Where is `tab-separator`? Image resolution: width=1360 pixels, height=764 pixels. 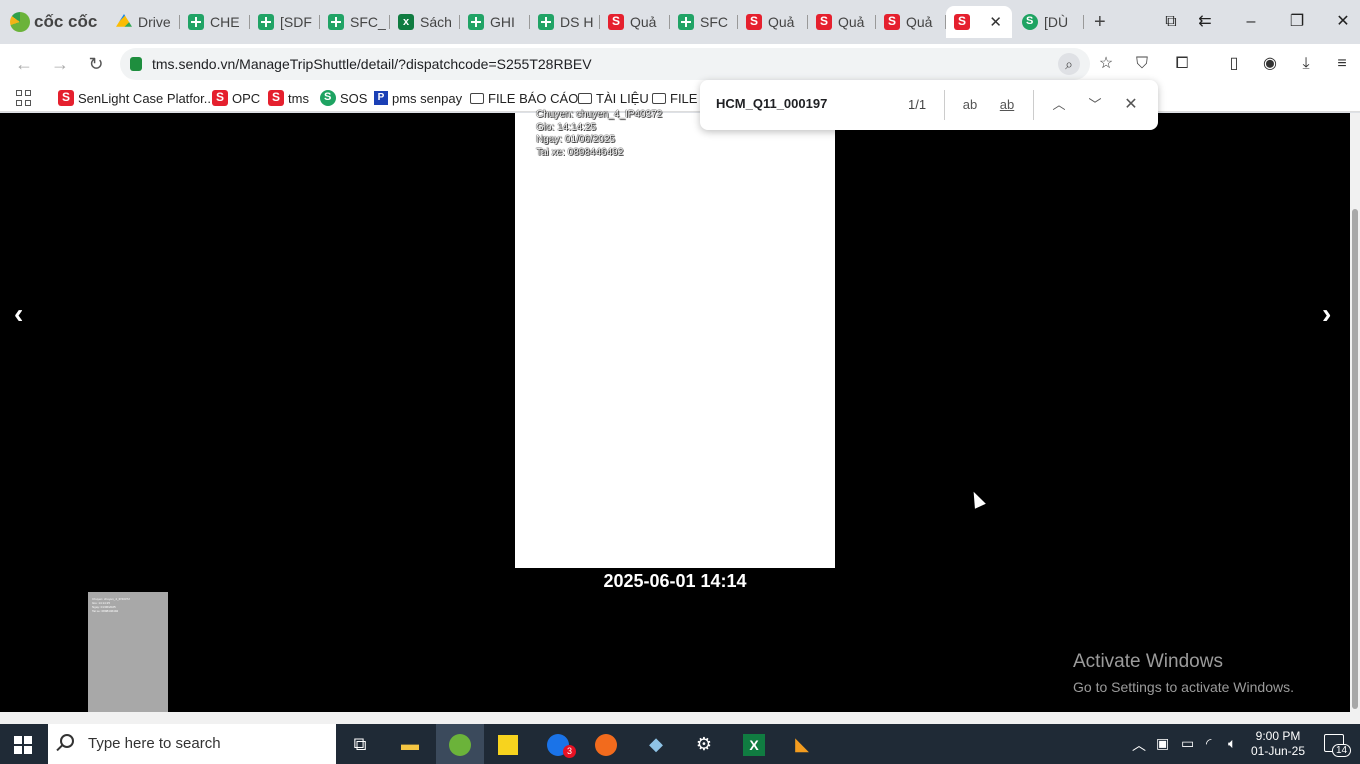
tab-separator is located at coordinates (1083, 22).